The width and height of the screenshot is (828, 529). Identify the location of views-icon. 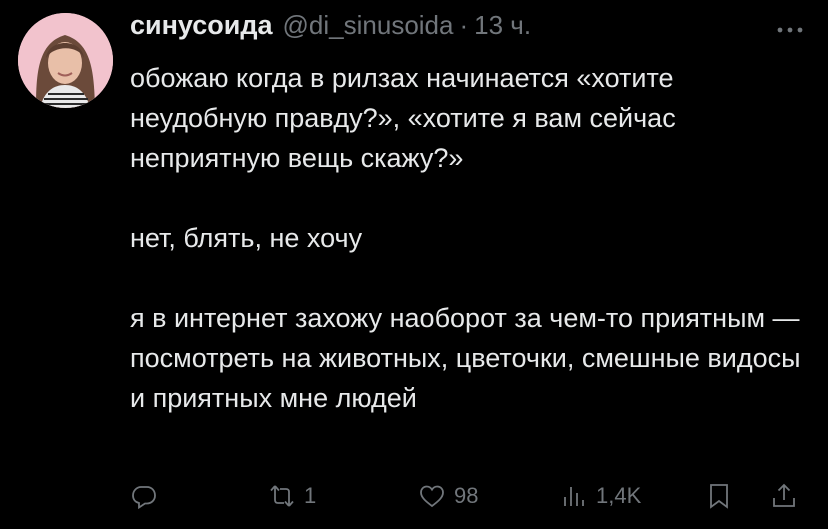
(574, 496).